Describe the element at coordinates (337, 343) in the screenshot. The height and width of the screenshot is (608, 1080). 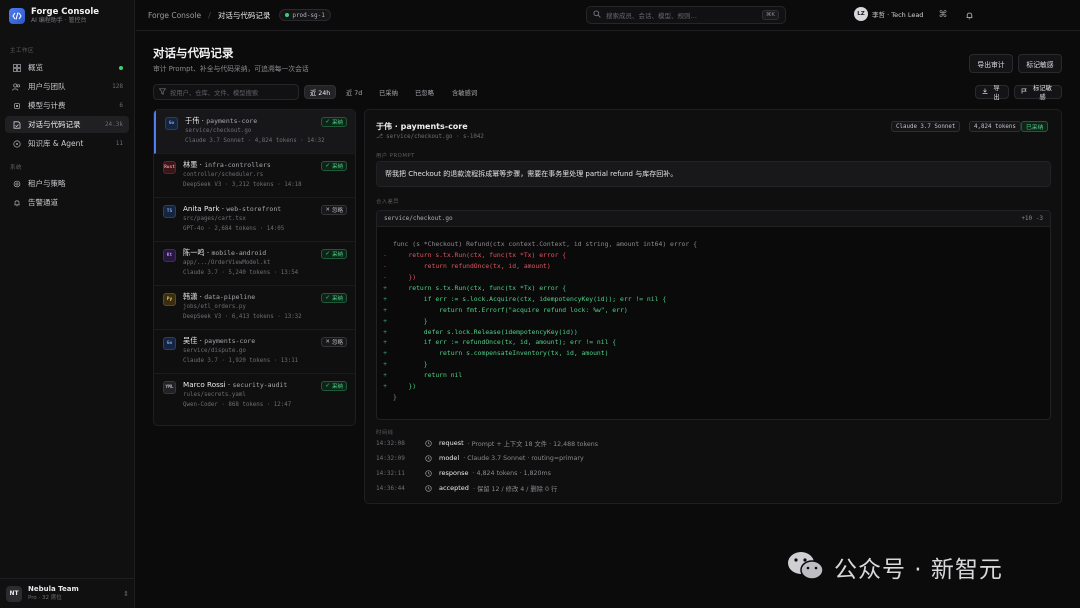
I see `status-label: 忽略` at that location.